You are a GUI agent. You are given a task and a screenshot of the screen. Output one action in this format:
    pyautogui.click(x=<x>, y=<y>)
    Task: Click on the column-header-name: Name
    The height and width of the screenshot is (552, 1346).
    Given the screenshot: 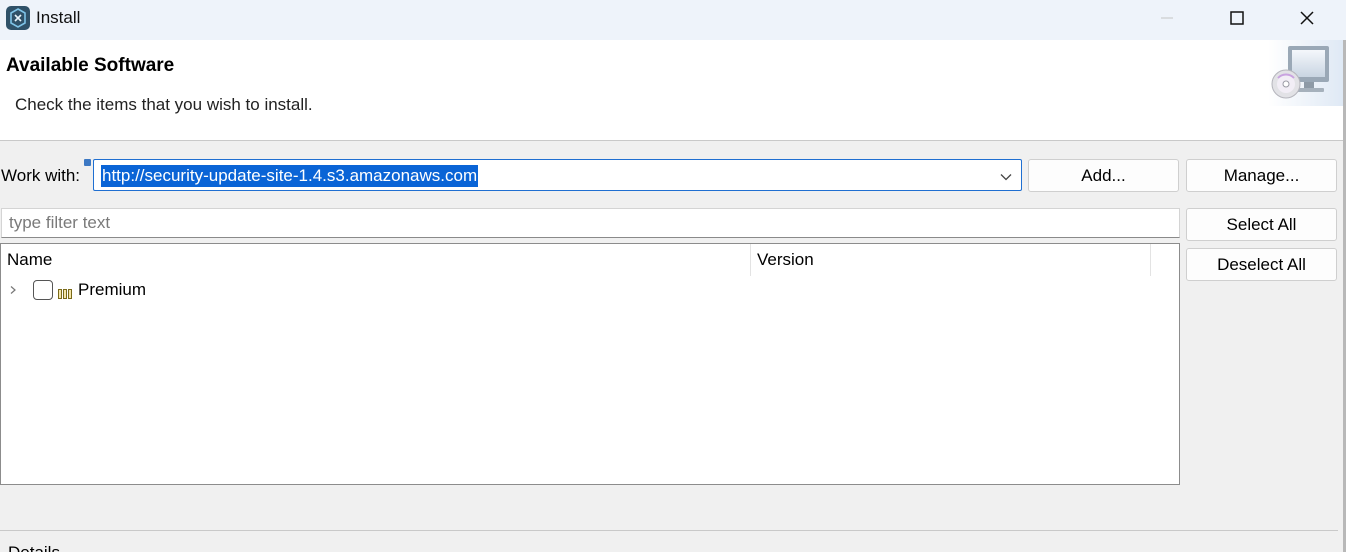 What is the action you would take?
    pyautogui.click(x=376, y=260)
    